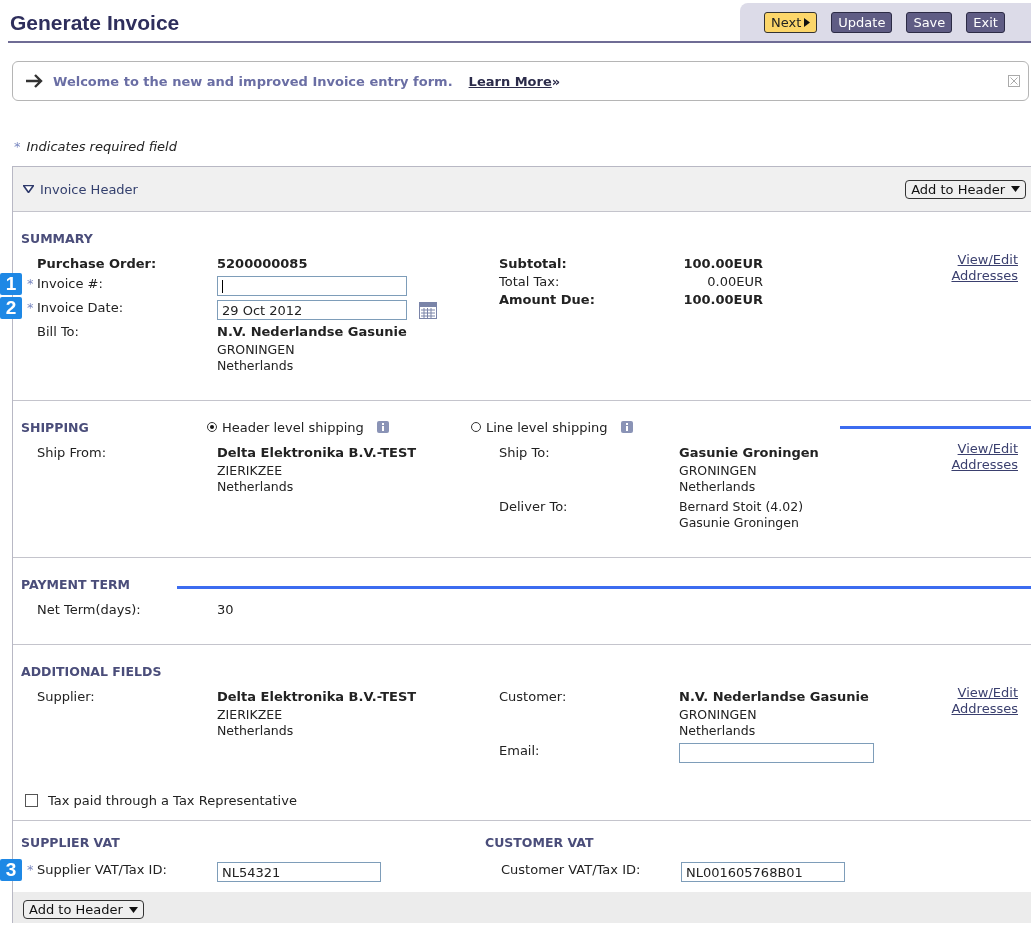 The width and height of the screenshot is (1031, 939). I want to click on radio-label: Line level shipping, so click(547, 427).